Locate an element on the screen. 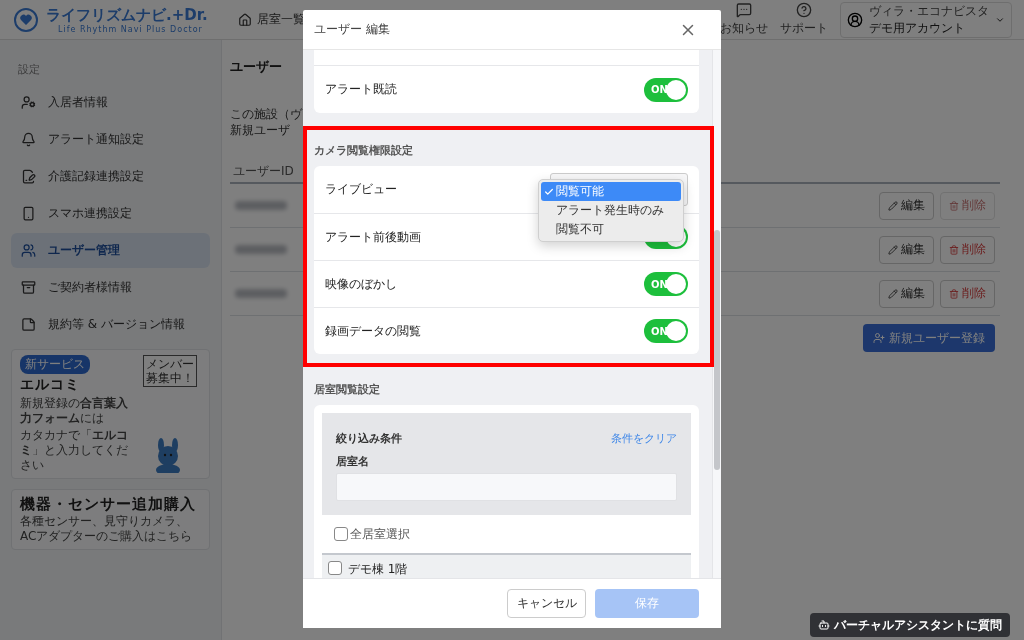 This screenshot has height=640, width=1024. archive-box-icon is located at coordinates (28, 287).